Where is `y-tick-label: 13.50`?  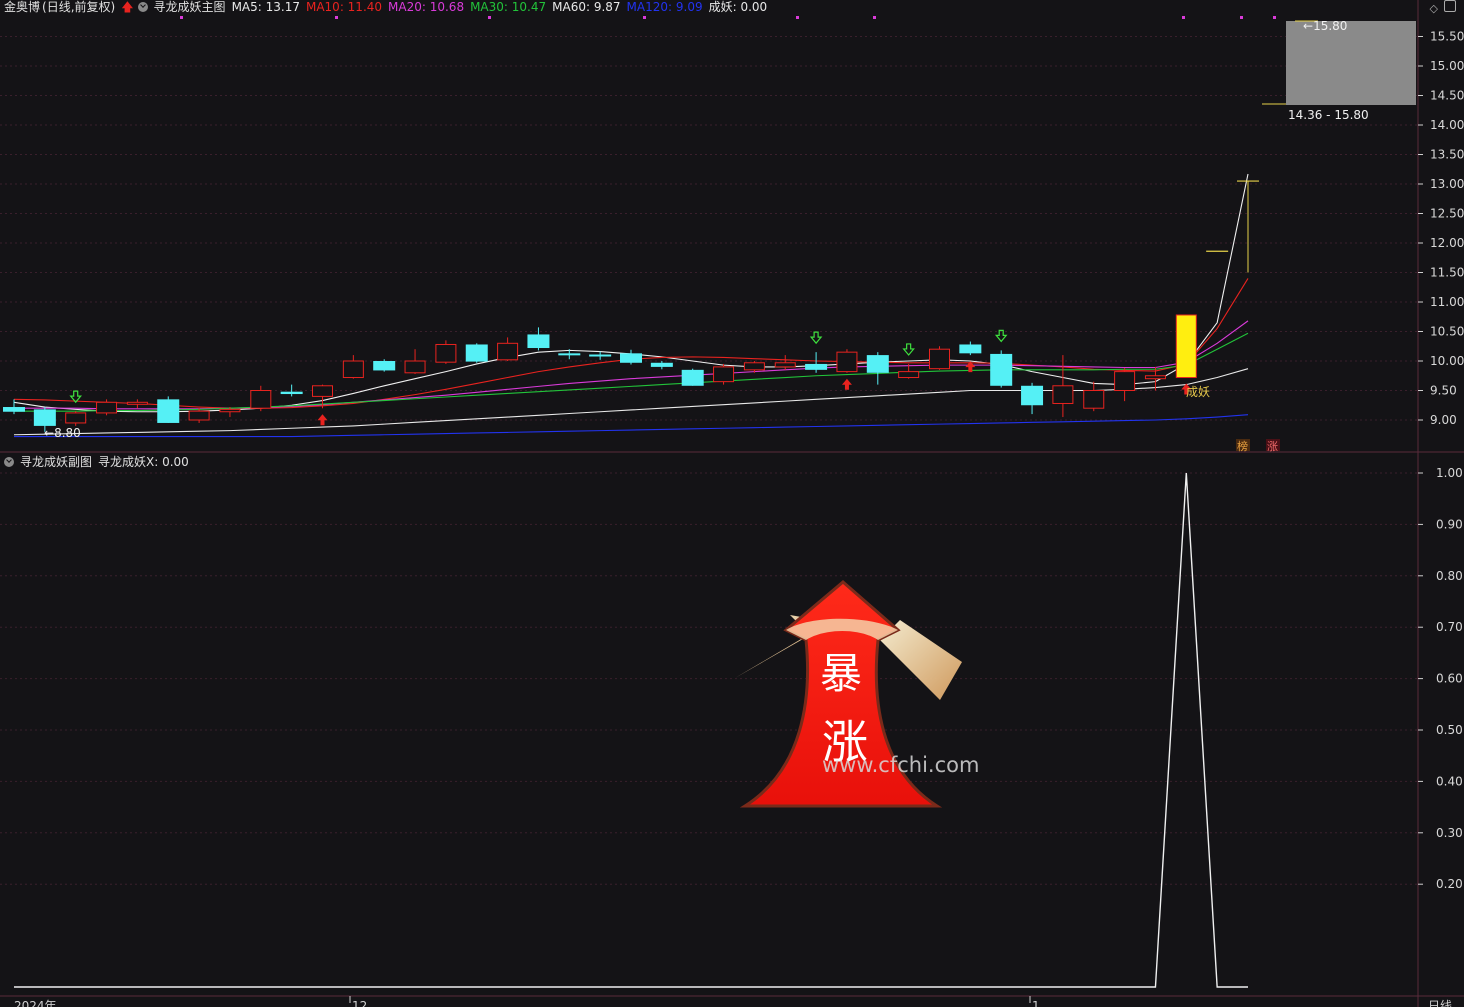
y-tick-label: 13.50 is located at coordinates (1447, 155).